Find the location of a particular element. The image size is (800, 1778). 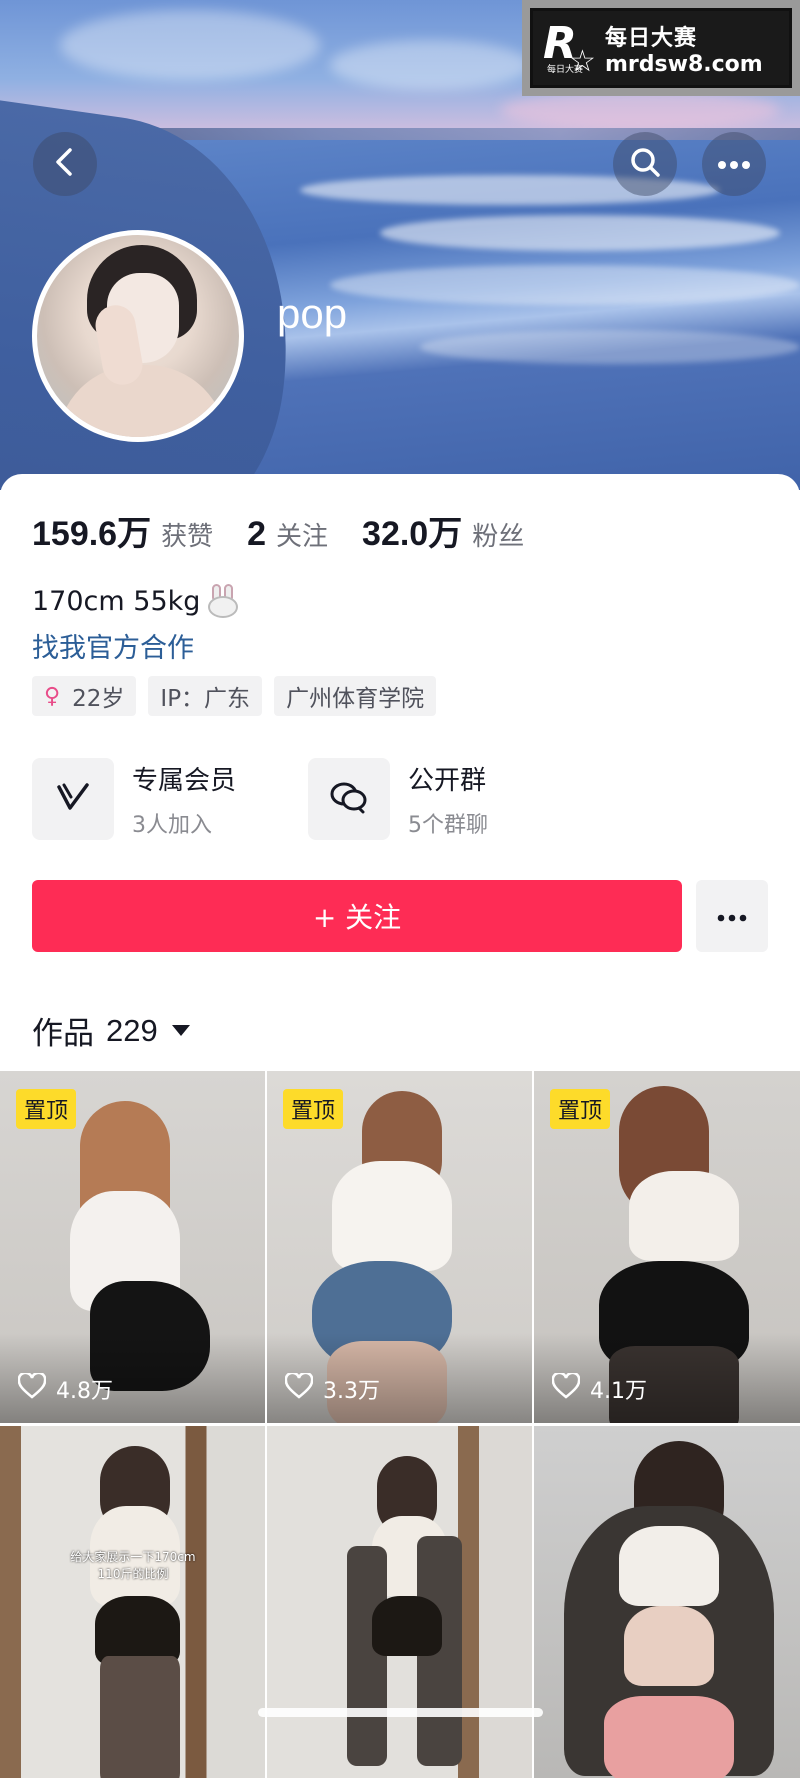

stat-followers-value: 32.0万 is located at coordinates (412, 530).